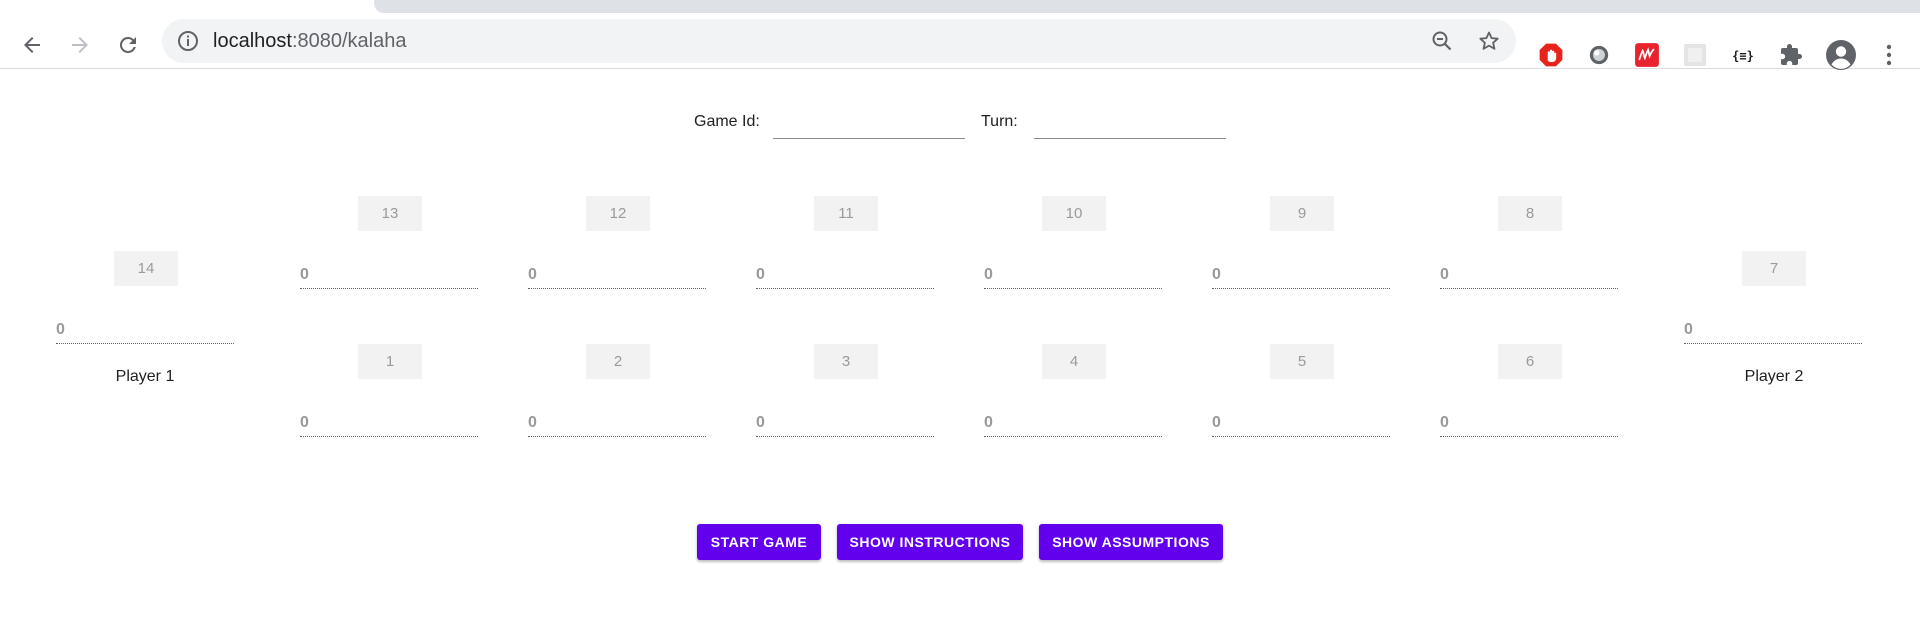  Describe the element at coordinates (1130, 126) in the screenshot. I see `turn-input` at that location.